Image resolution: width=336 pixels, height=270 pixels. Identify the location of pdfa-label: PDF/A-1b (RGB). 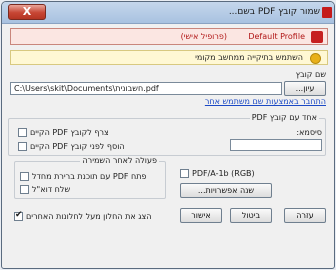
(223, 173).